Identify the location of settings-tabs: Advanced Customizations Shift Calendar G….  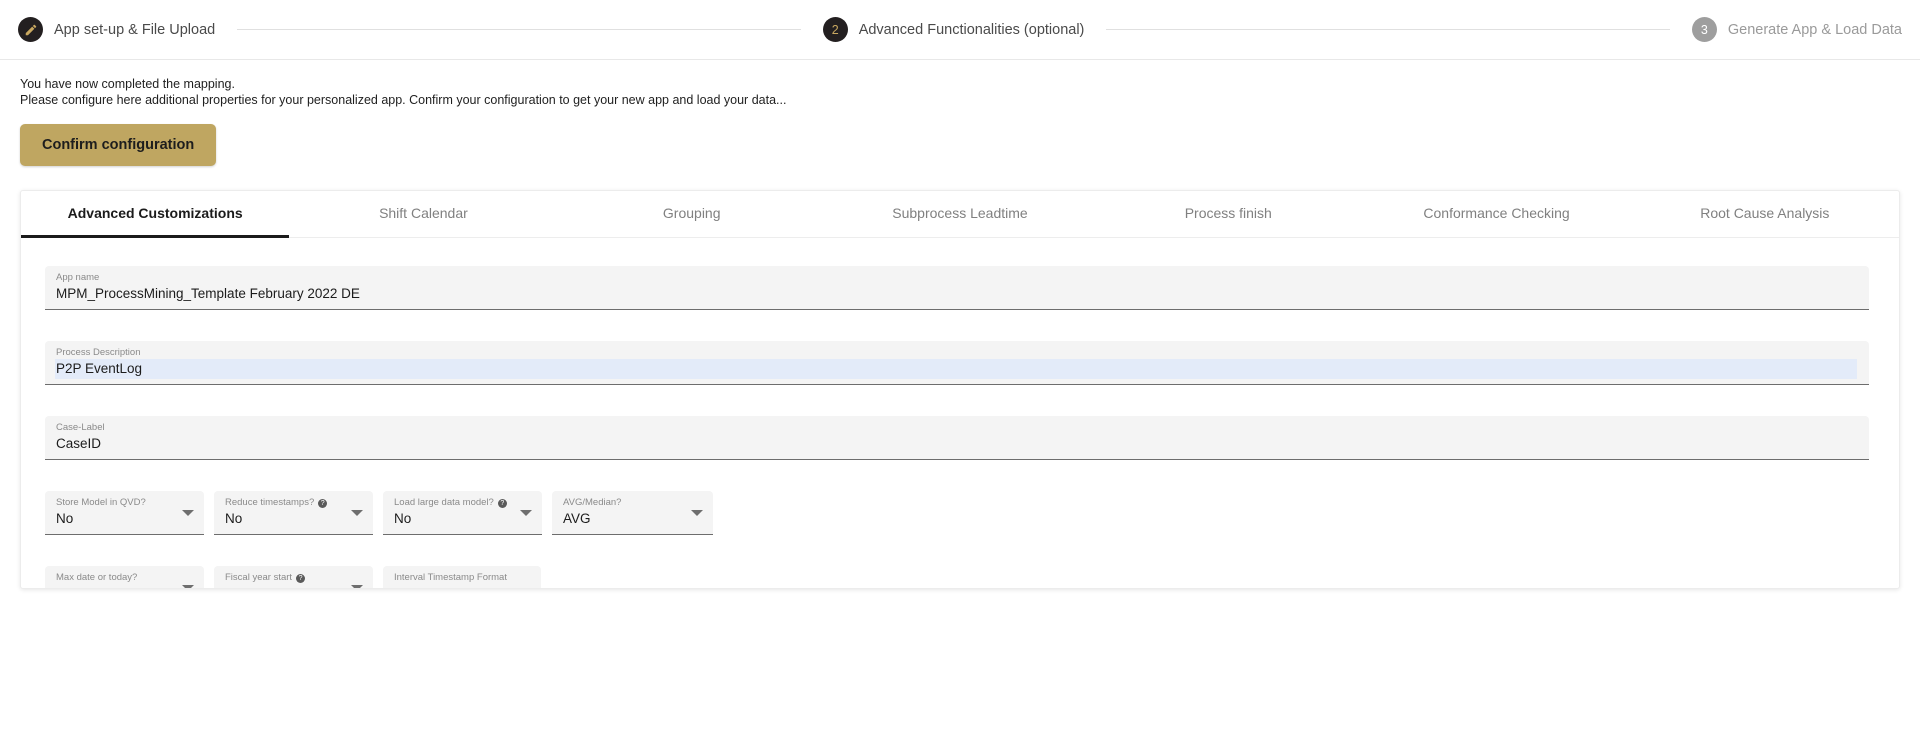
(960, 214).